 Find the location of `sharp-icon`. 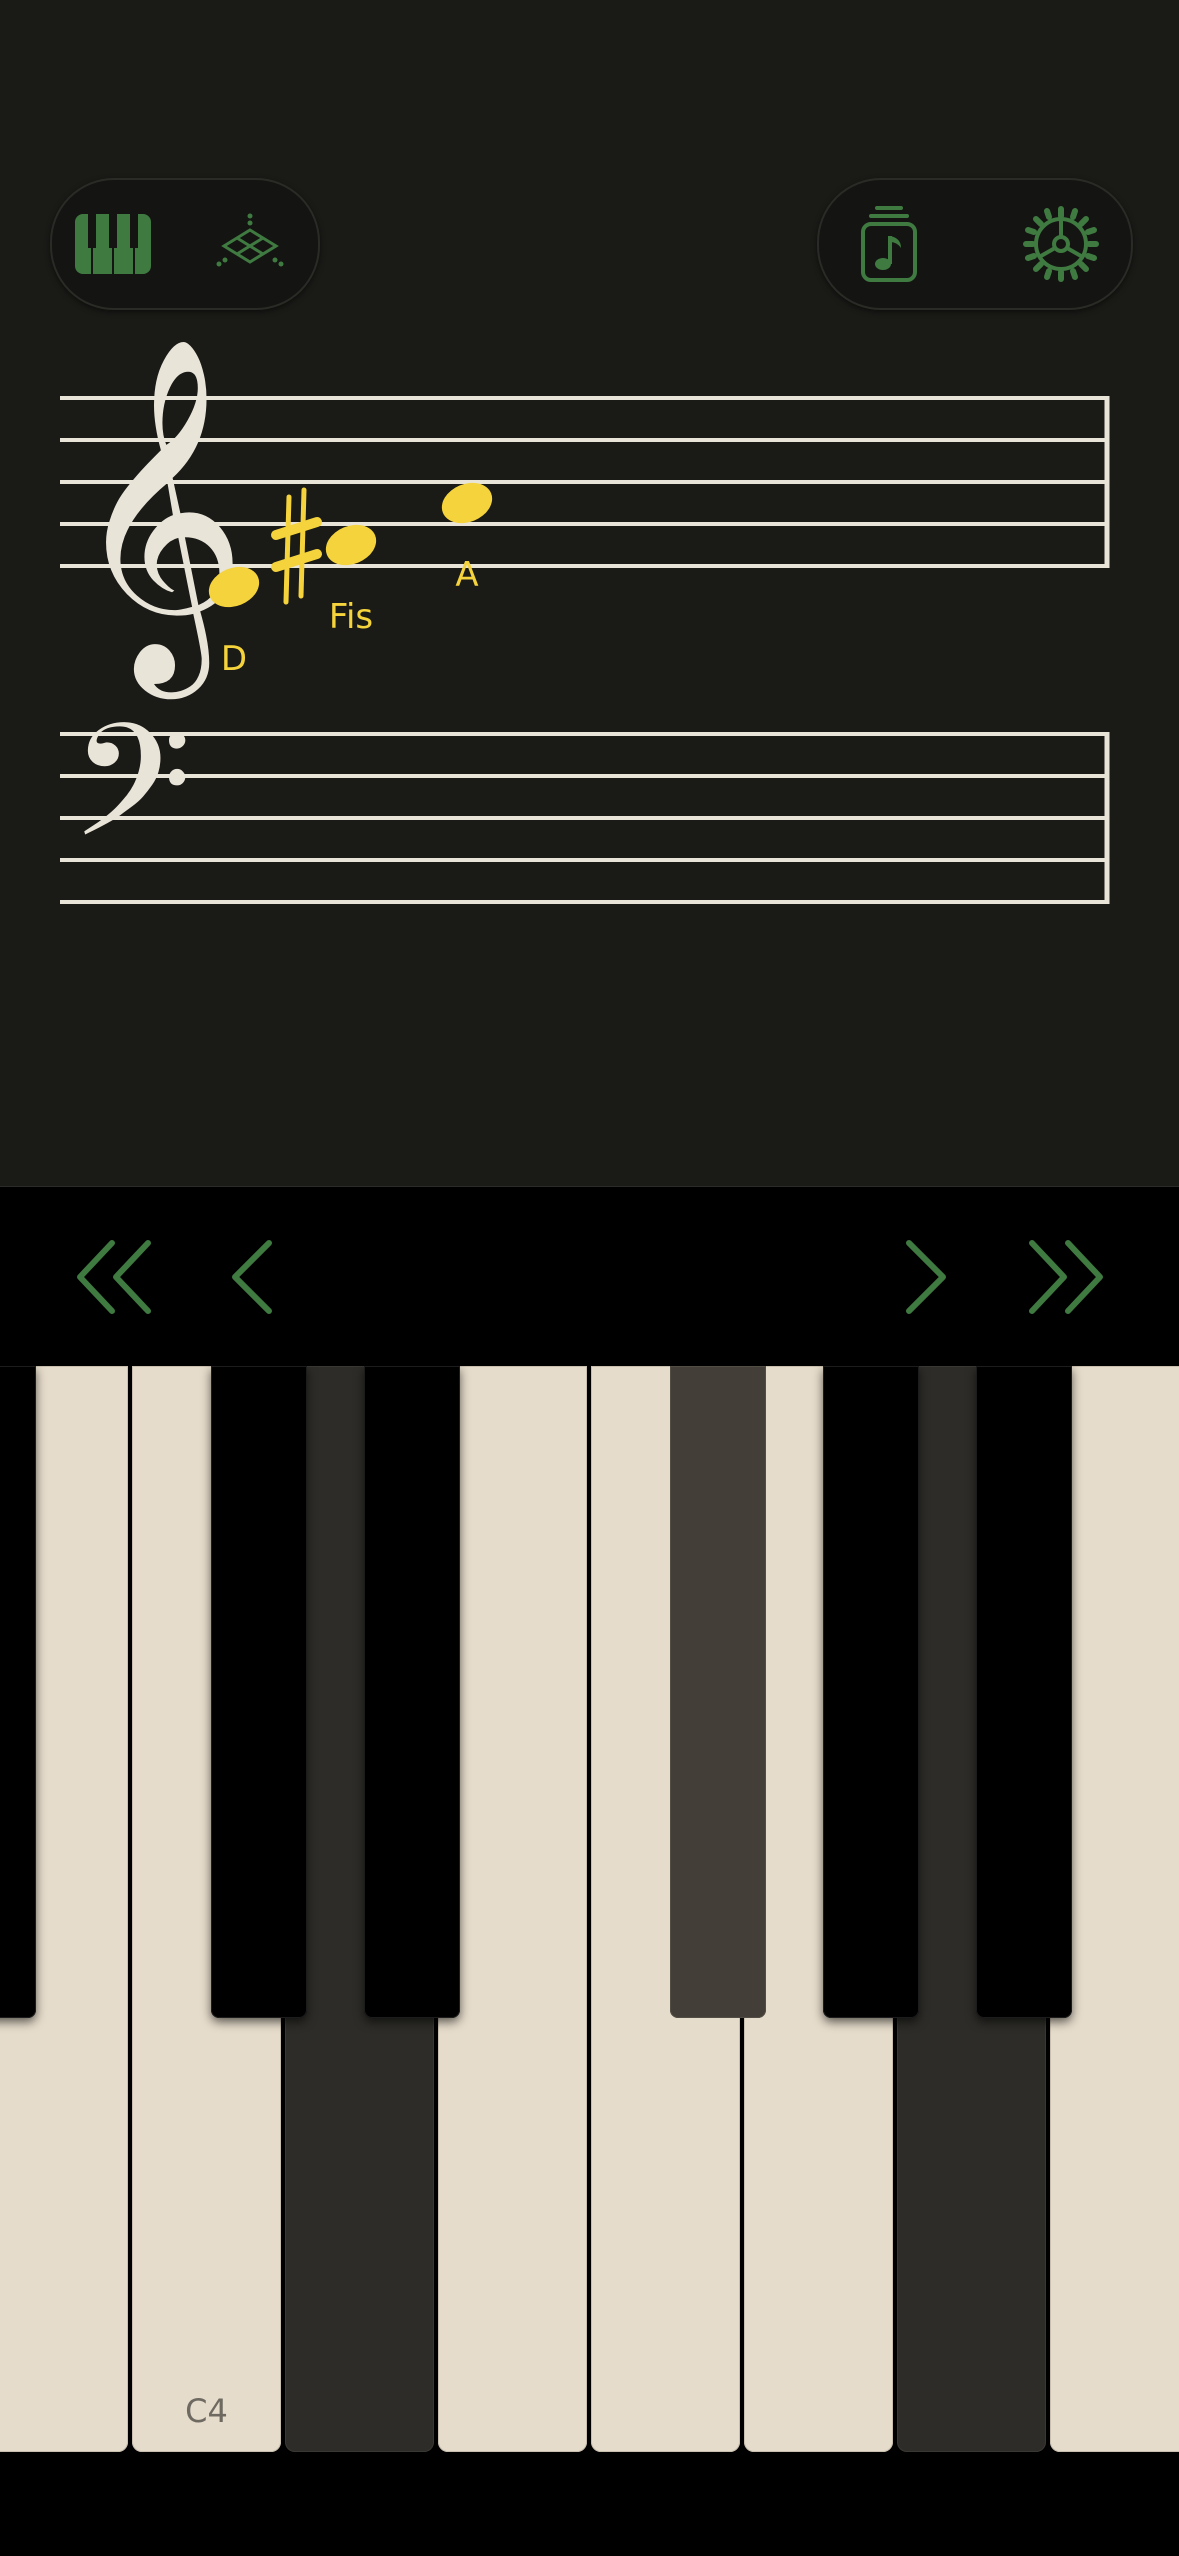

sharp-icon is located at coordinates (296, 546).